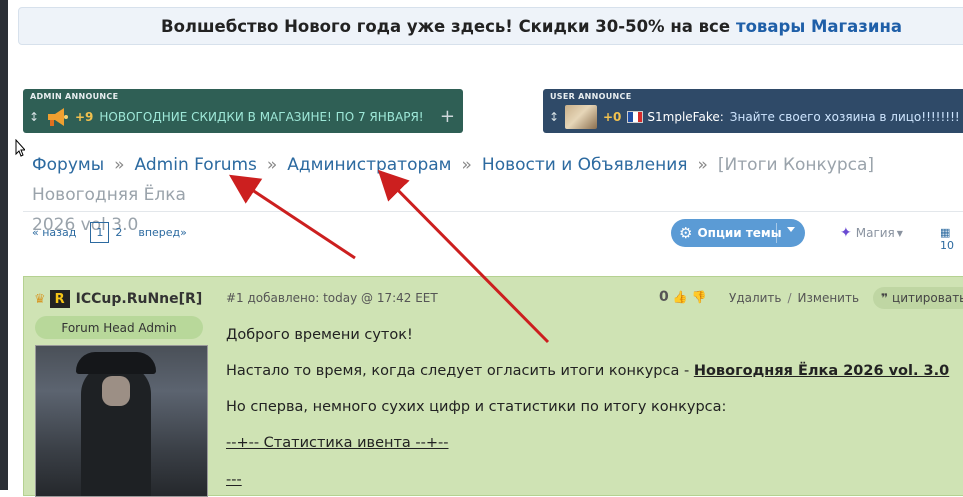 This screenshot has width=963, height=497. What do you see at coordinates (162, 232) in the screenshot?
I see `pager-next: вперед»` at bounding box center [162, 232].